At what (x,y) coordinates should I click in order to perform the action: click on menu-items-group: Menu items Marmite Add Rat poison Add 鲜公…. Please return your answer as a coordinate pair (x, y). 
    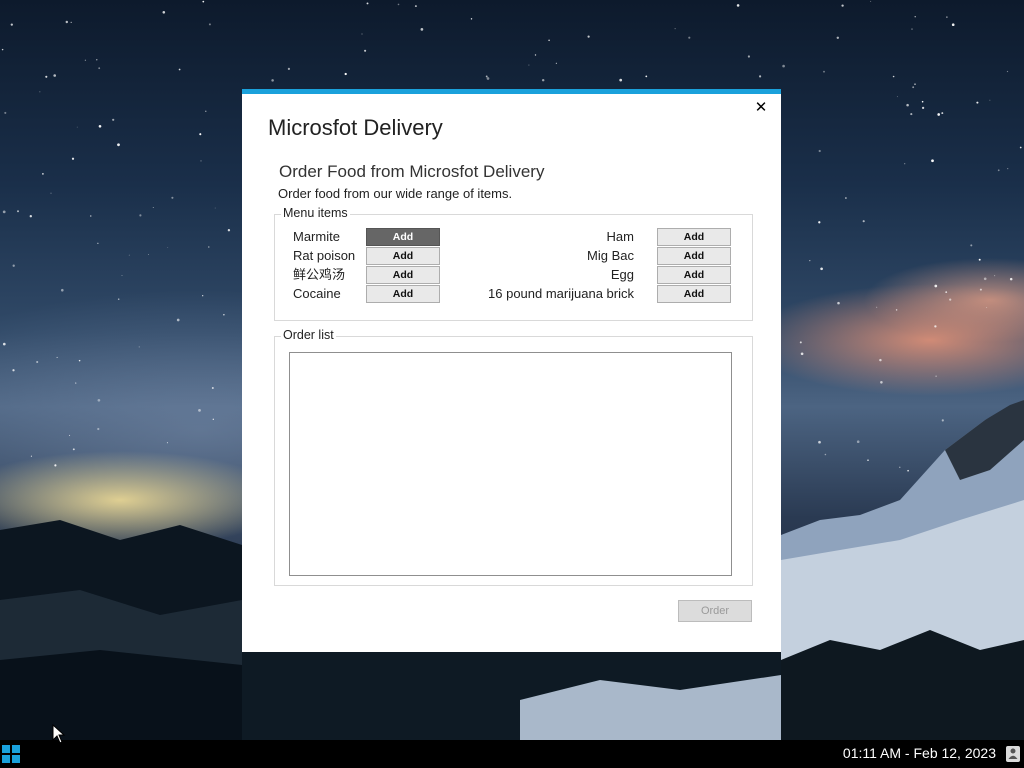
    Looking at the image, I should click on (513, 263).